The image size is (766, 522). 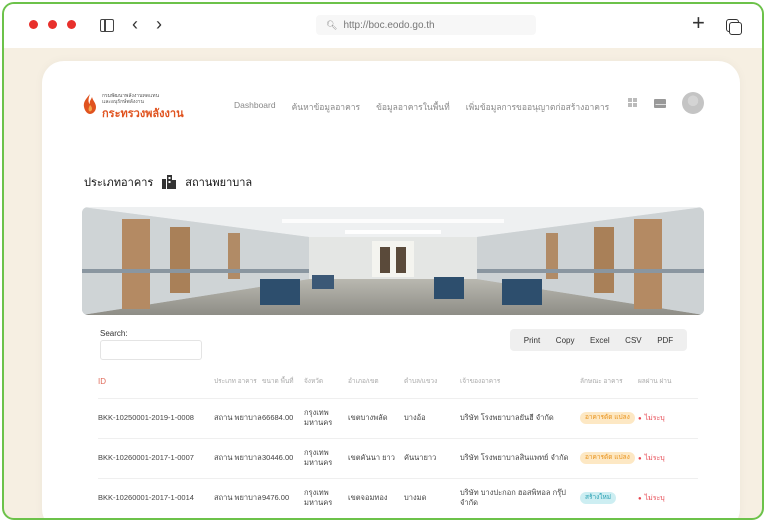 What do you see at coordinates (633, 340) in the screenshot?
I see `csv-button: CSV` at bounding box center [633, 340].